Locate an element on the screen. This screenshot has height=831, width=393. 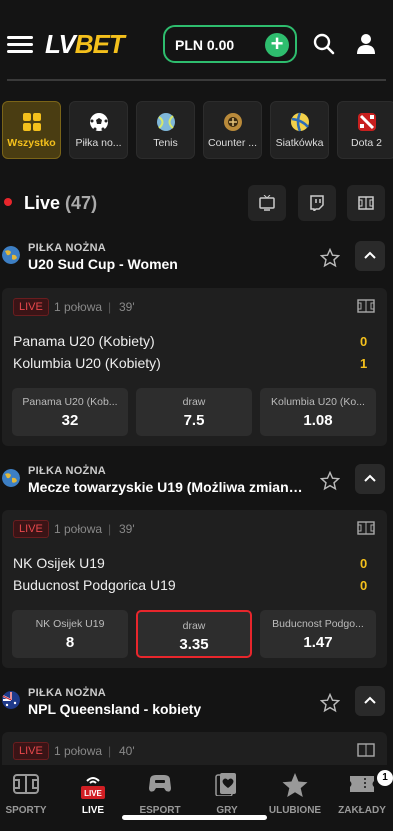
category-tennis: Tenis is located at coordinates (165, 130).